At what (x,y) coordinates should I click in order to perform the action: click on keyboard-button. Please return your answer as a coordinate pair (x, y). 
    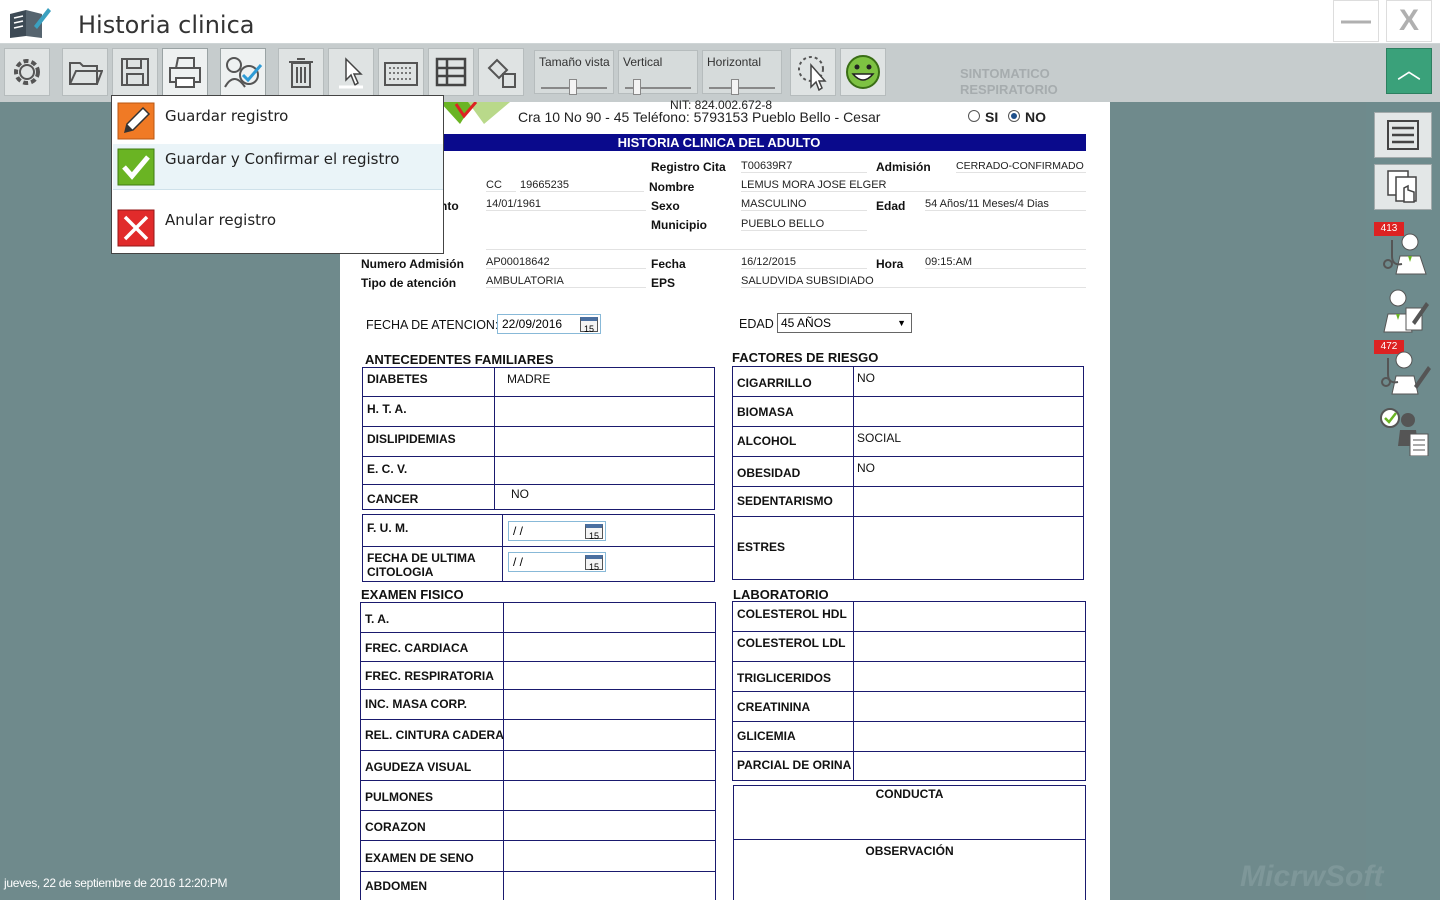
    Looking at the image, I should click on (401, 72).